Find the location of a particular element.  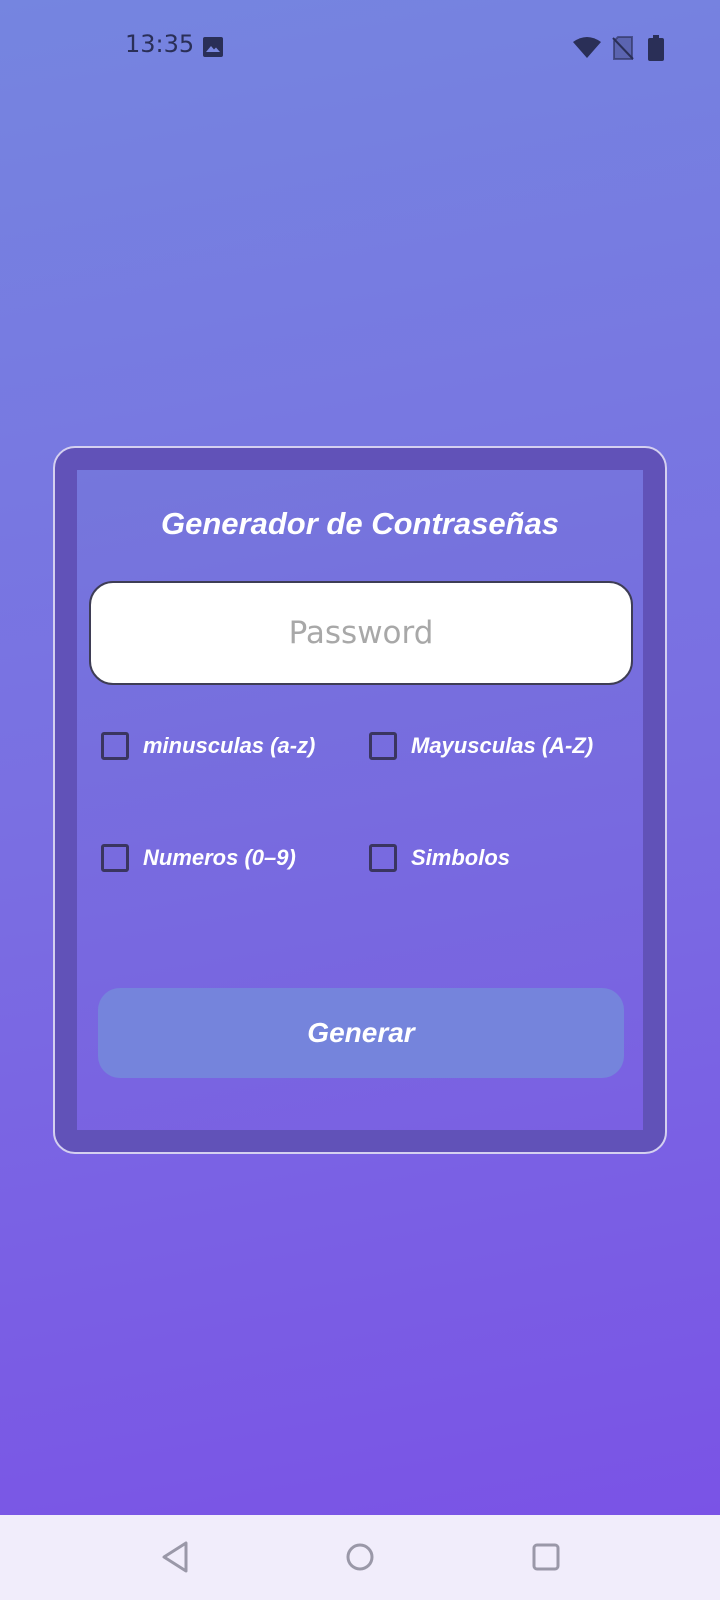

option-numbers: Numeros (0–9) is located at coordinates (198, 858).